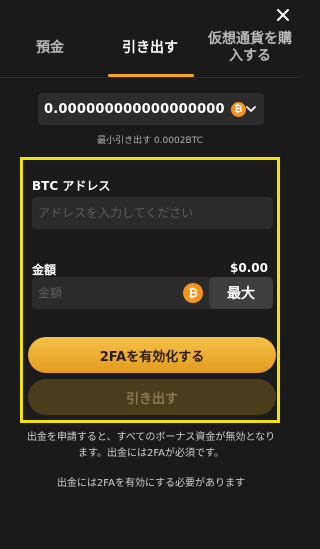 The height and width of the screenshot is (549, 320). What do you see at coordinates (152, 397) in the screenshot?
I see `withdraw-button: 引き出す` at bounding box center [152, 397].